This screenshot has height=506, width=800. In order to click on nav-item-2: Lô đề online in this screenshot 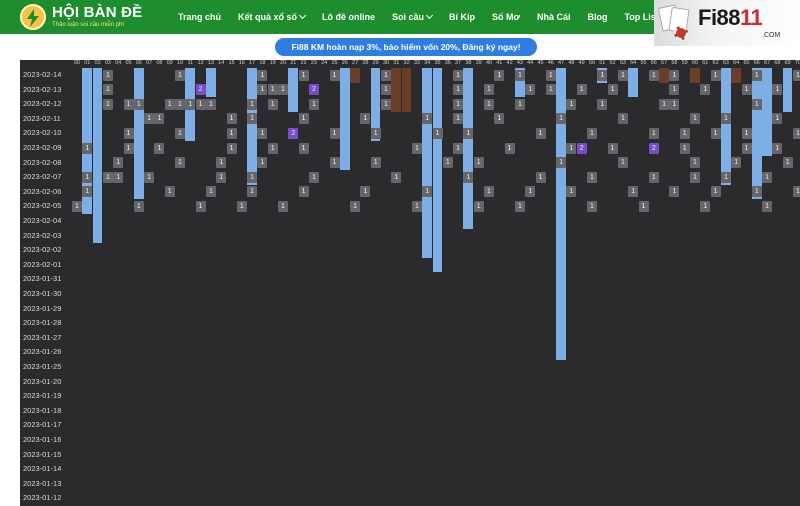, I will do `click(348, 17)`.